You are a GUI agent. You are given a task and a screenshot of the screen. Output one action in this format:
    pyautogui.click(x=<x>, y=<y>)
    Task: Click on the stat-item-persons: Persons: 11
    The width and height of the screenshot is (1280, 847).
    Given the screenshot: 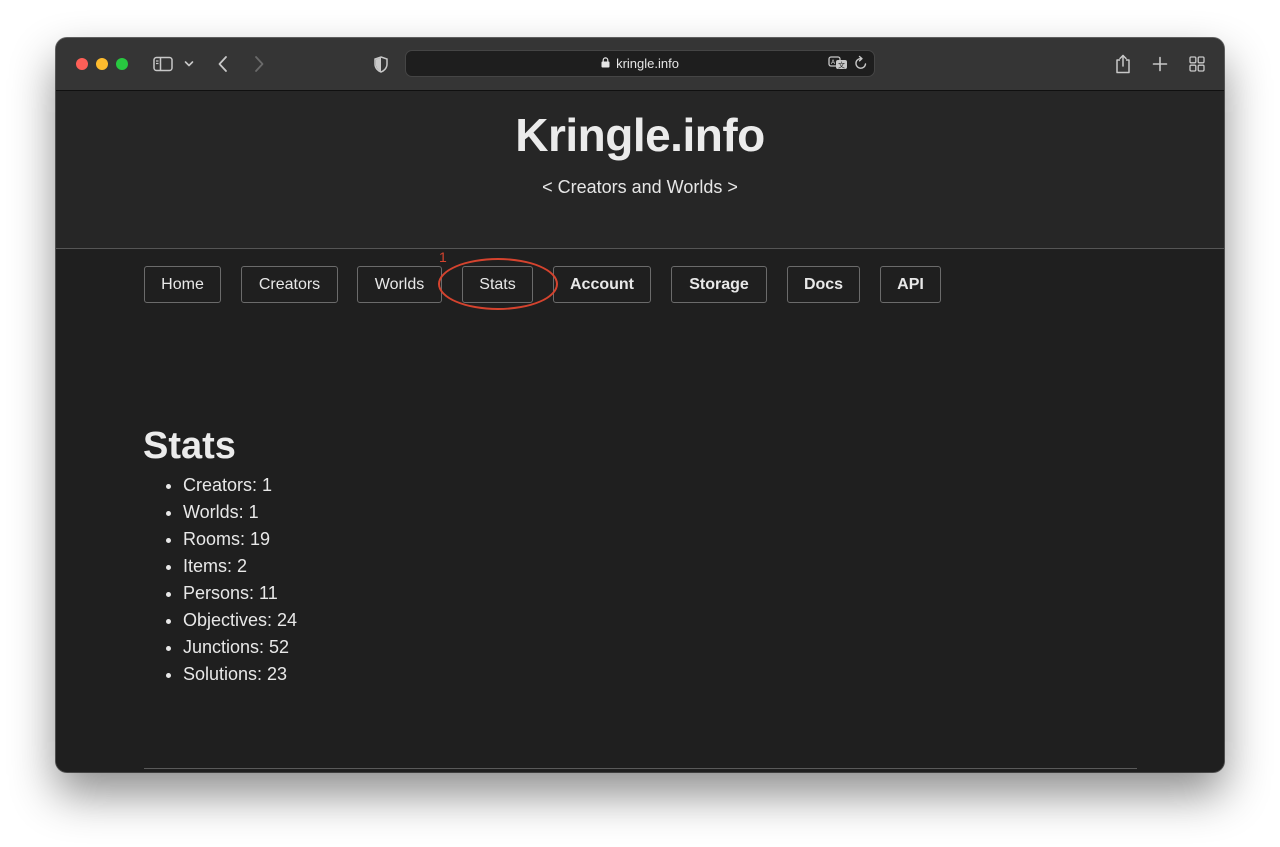 What is the action you would take?
    pyautogui.click(x=240, y=593)
    